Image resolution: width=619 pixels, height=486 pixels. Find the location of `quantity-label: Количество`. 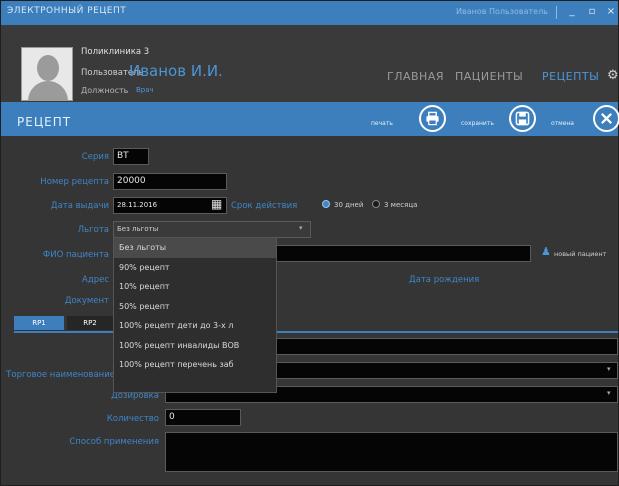

quantity-label: Количество is located at coordinates (132, 419).